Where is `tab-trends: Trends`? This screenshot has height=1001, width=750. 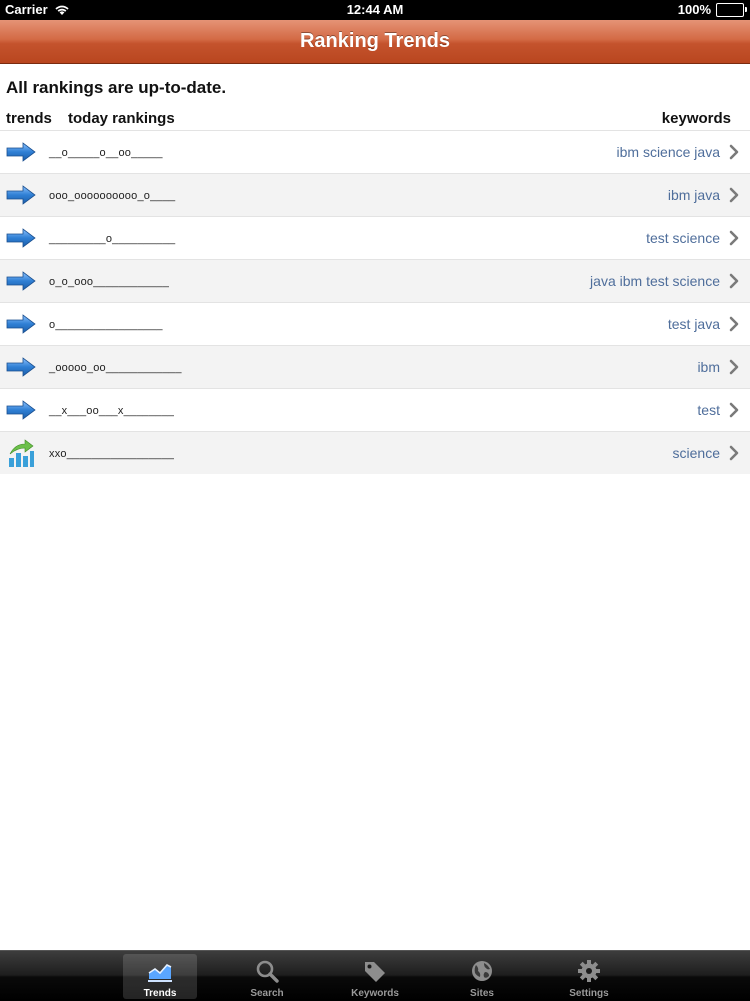
tab-trends: Trends is located at coordinates (160, 976).